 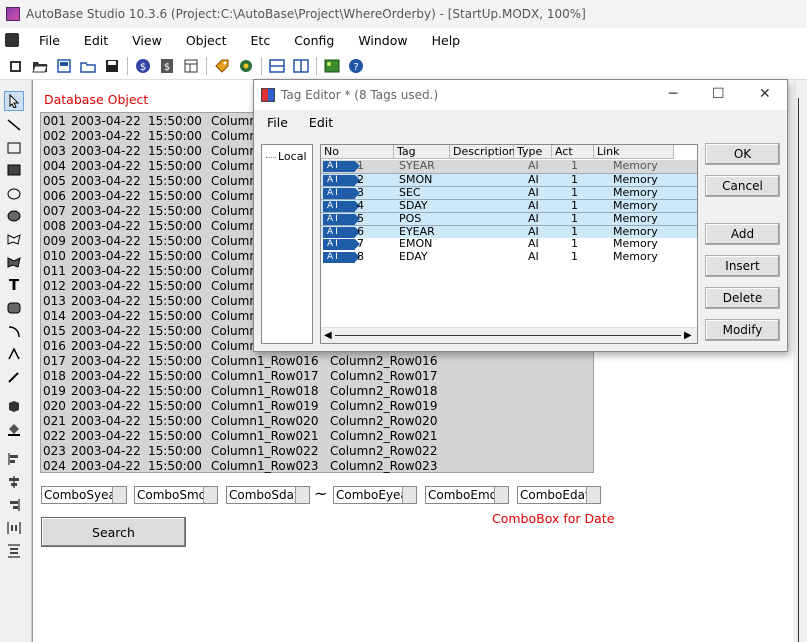 I want to click on filled-polygon-icon, so click(x=14, y=262).